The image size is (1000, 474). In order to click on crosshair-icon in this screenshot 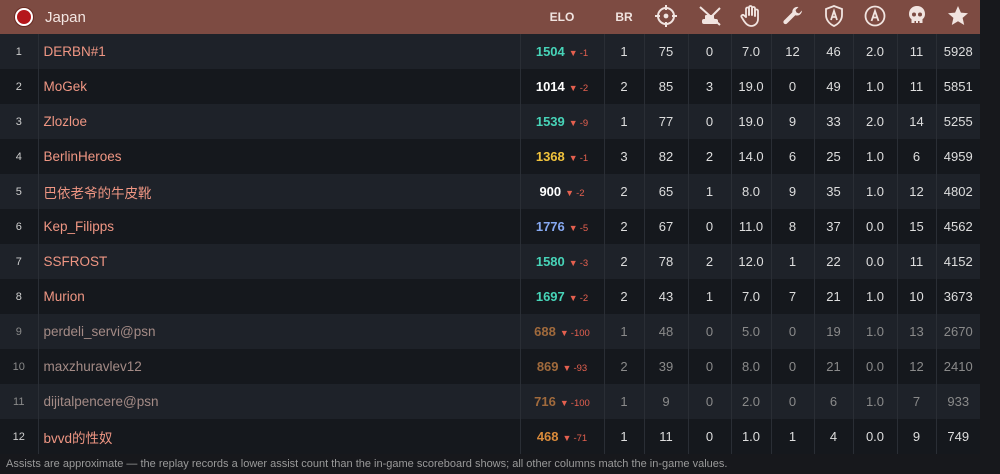, I will do `click(666, 16)`.